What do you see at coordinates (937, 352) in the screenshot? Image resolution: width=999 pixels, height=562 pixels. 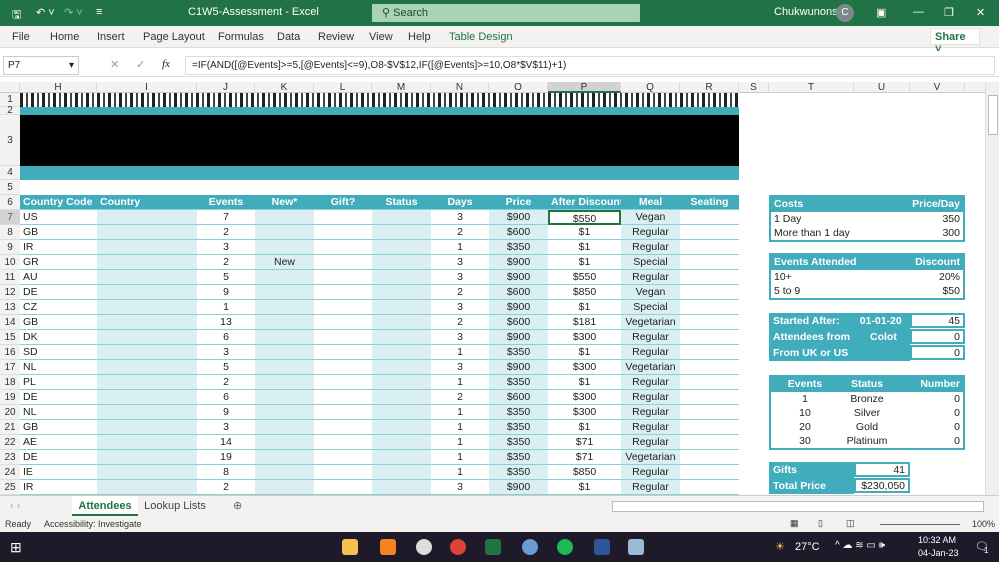 I see `stats-value: 0` at bounding box center [937, 352].